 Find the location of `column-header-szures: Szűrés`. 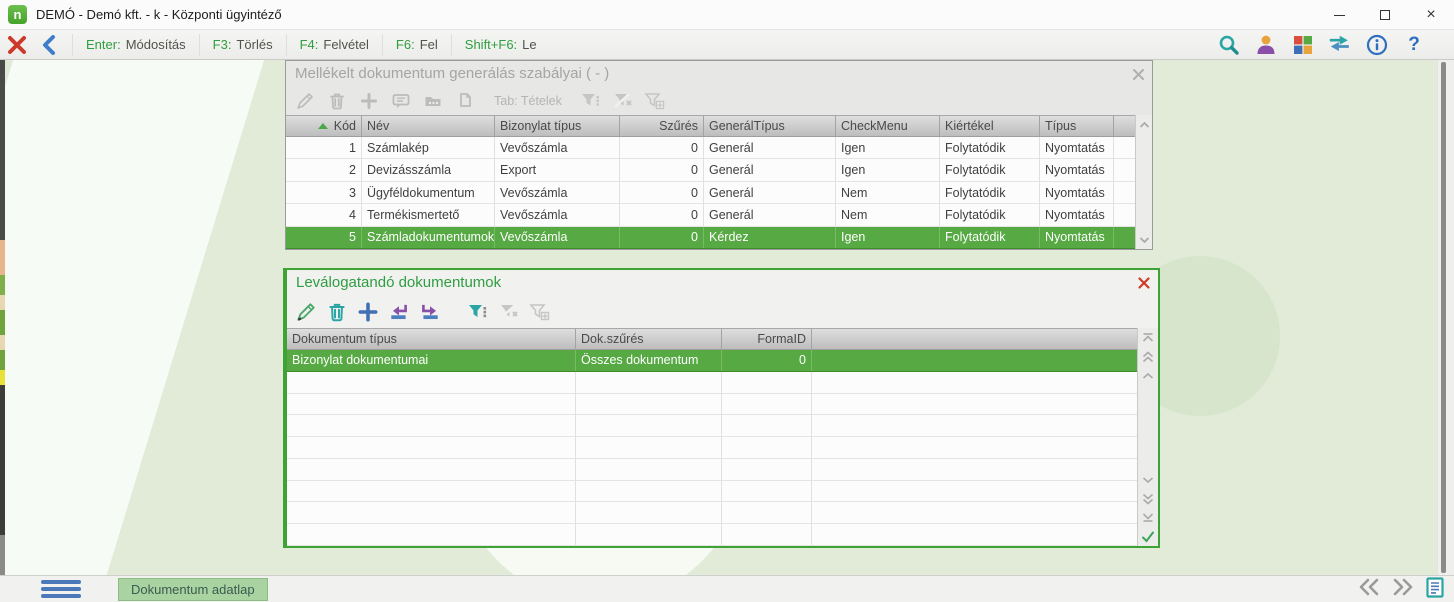

column-header-szures: Szűrés is located at coordinates (662, 126).